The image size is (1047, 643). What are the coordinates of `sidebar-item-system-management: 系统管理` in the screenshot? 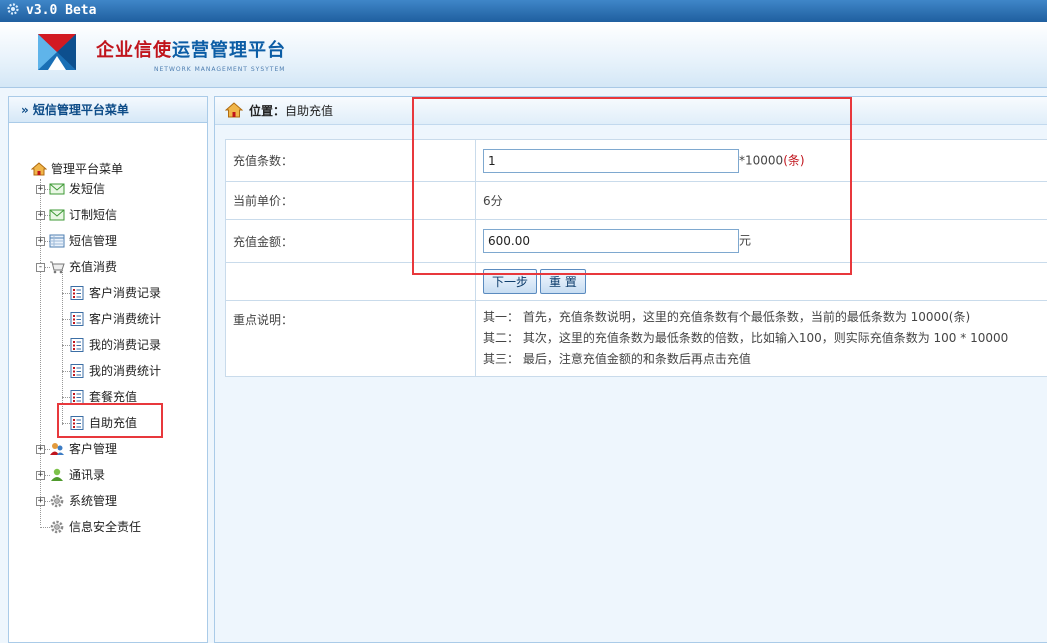 It's located at (83, 501).